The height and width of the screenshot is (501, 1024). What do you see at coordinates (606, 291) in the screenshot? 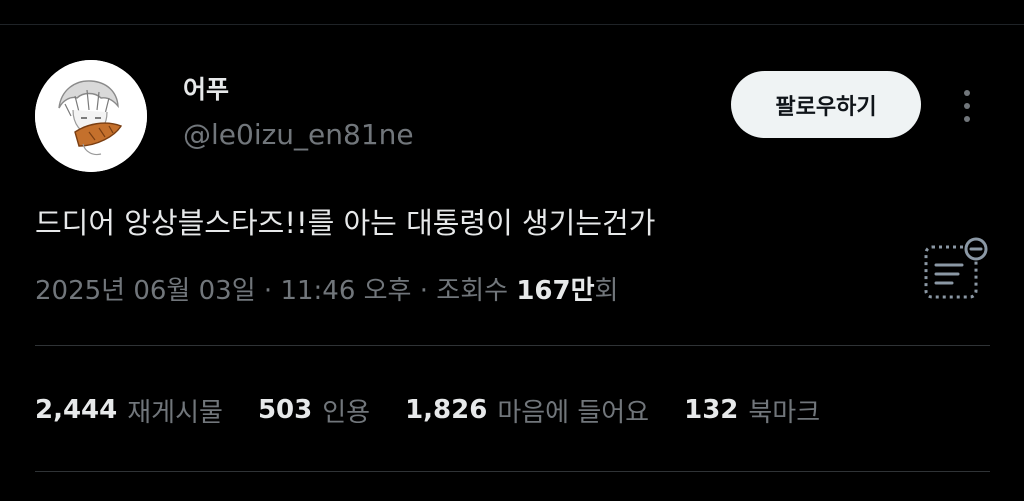
I see `views-suffix: 회` at bounding box center [606, 291].